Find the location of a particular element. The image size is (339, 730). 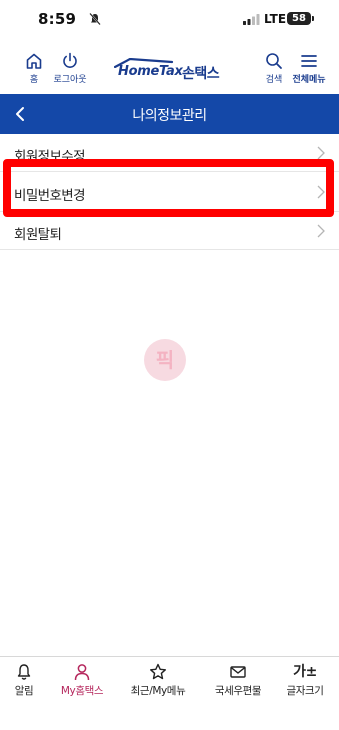

person-icon is located at coordinates (82, 672).